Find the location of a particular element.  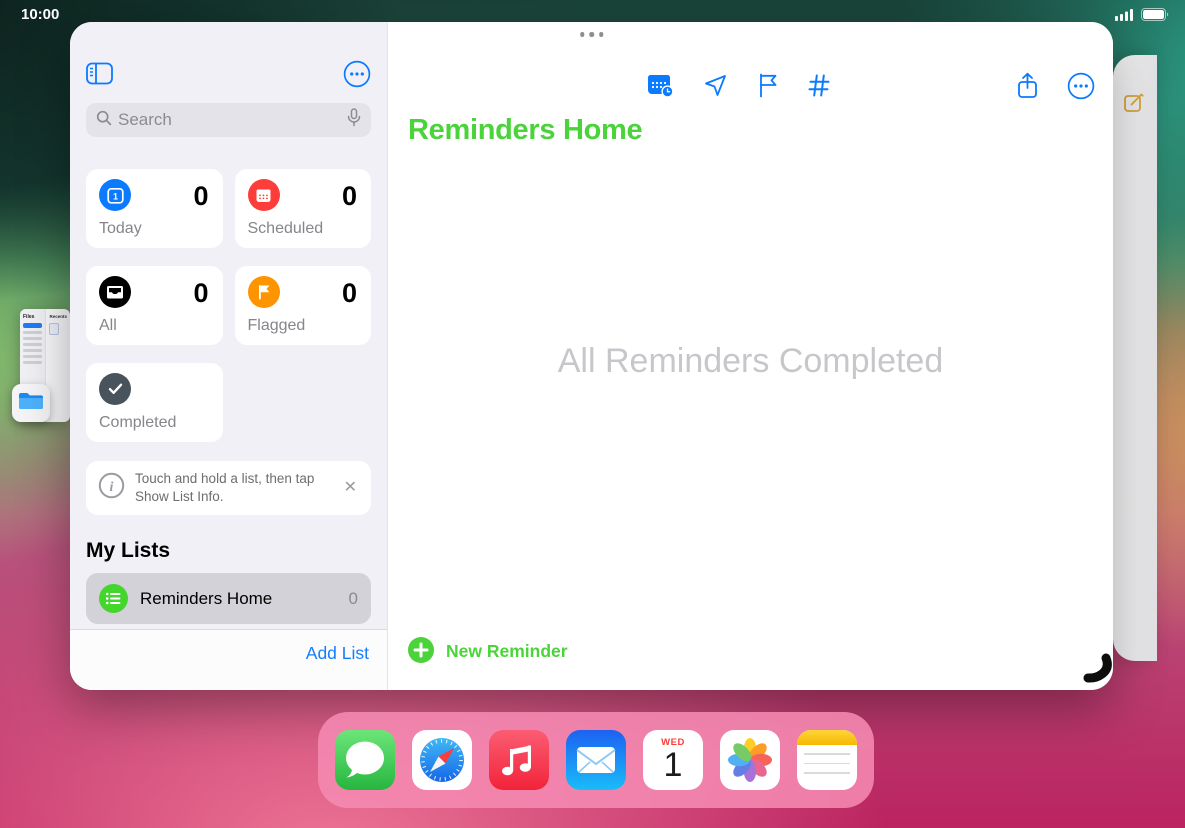

completed-label: Completed is located at coordinates (138, 422).